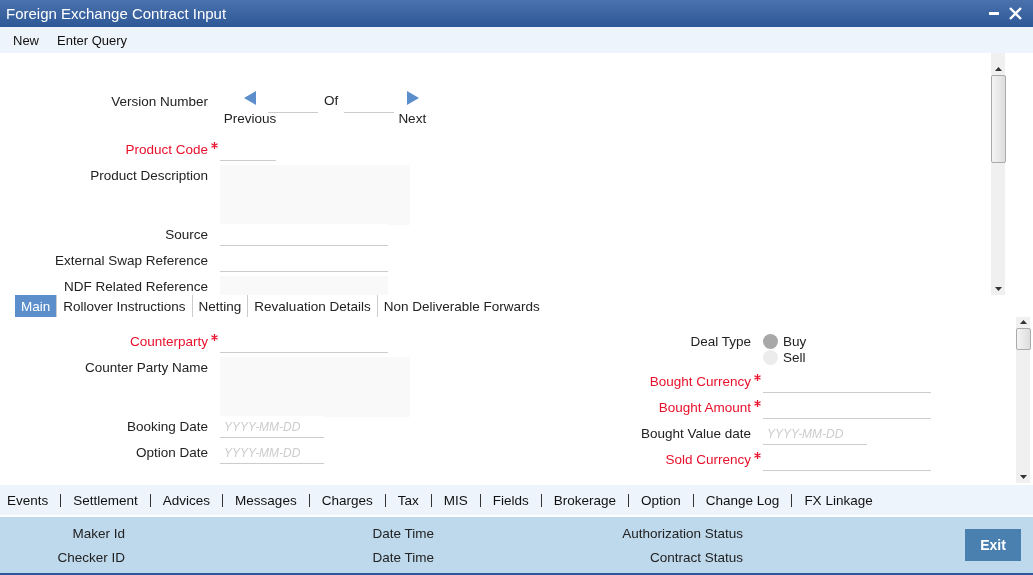  I want to click on field-label: External Swap Reference, so click(130, 260).